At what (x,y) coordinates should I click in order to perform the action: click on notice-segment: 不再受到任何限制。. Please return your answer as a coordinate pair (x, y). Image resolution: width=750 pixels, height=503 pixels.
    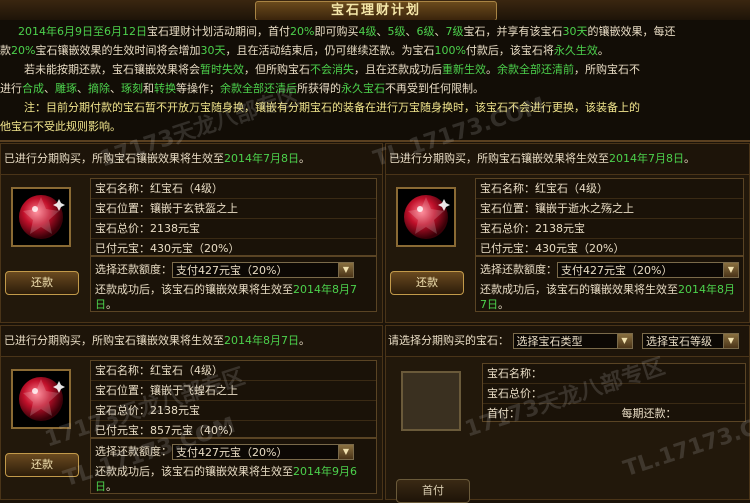
    Looking at the image, I should click on (434, 88).